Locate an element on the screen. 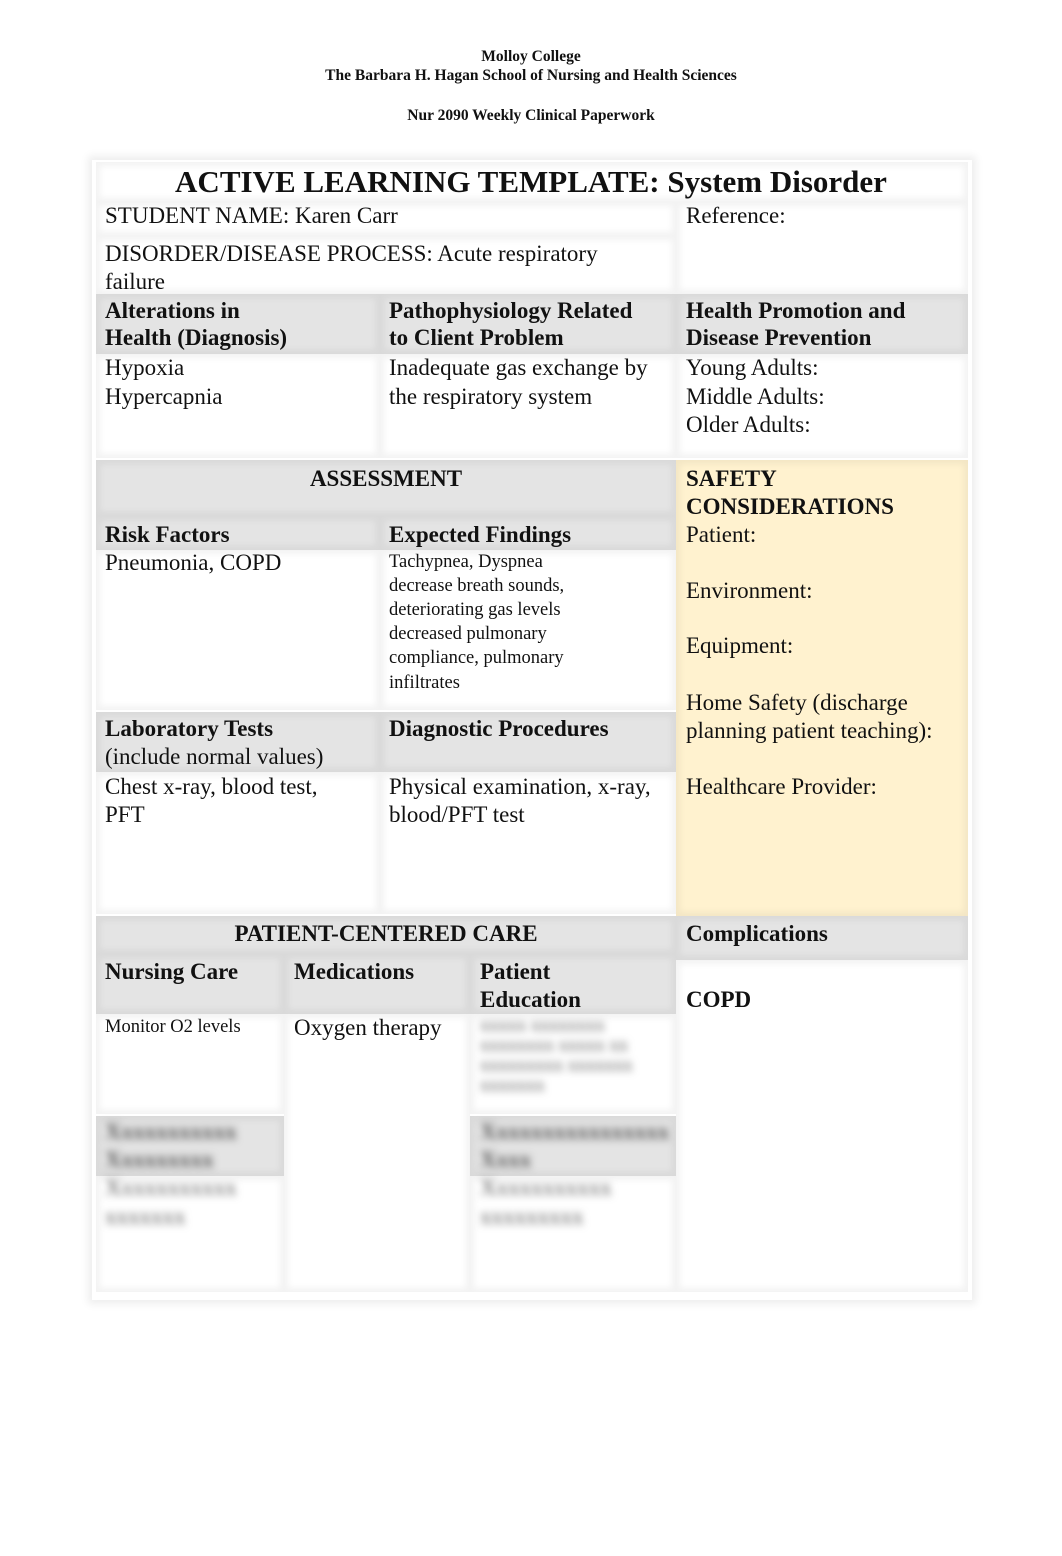 The height and width of the screenshot is (1556, 1062). health-heading-1: Health Promotion and is located at coordinates (796, 310).